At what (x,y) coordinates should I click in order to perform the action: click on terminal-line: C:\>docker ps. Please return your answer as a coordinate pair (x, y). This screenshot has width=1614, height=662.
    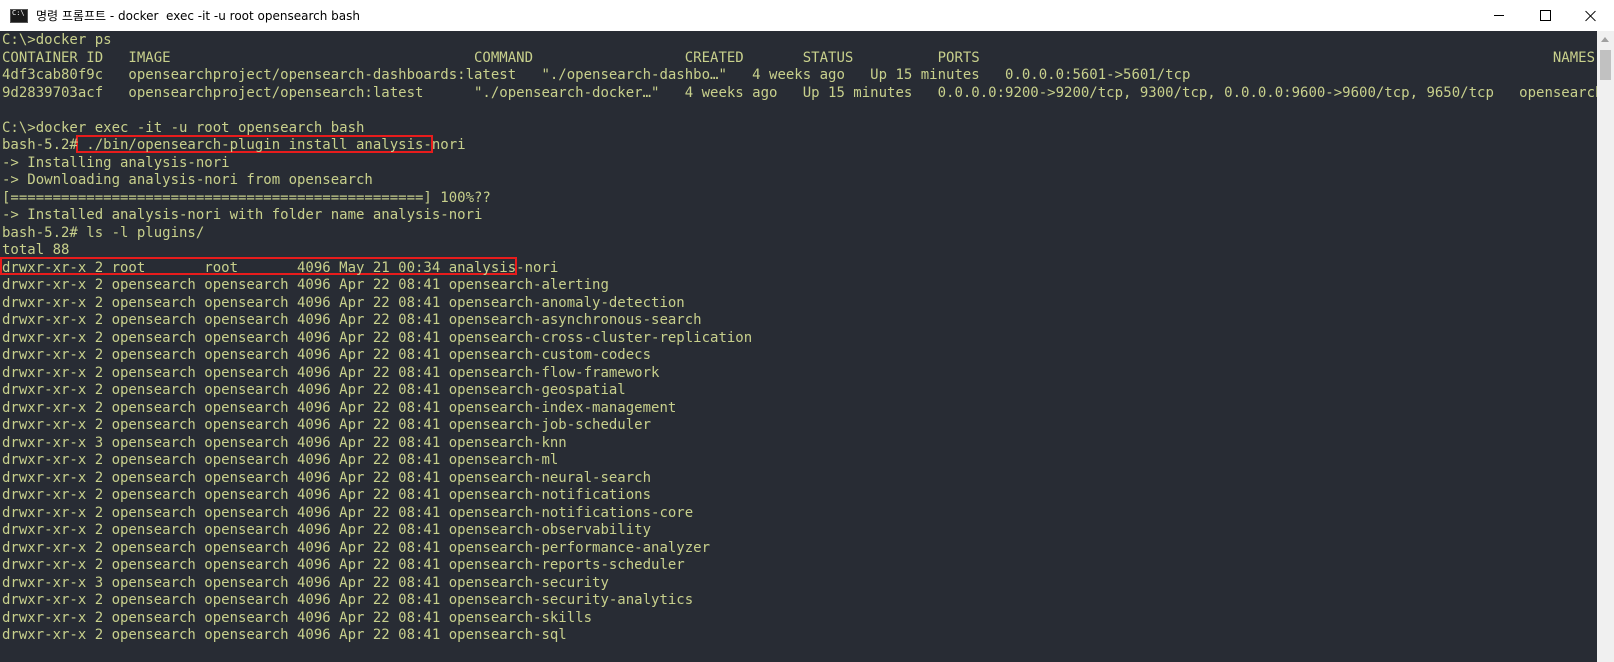
    Looking at the image, I should click on (57, 40).